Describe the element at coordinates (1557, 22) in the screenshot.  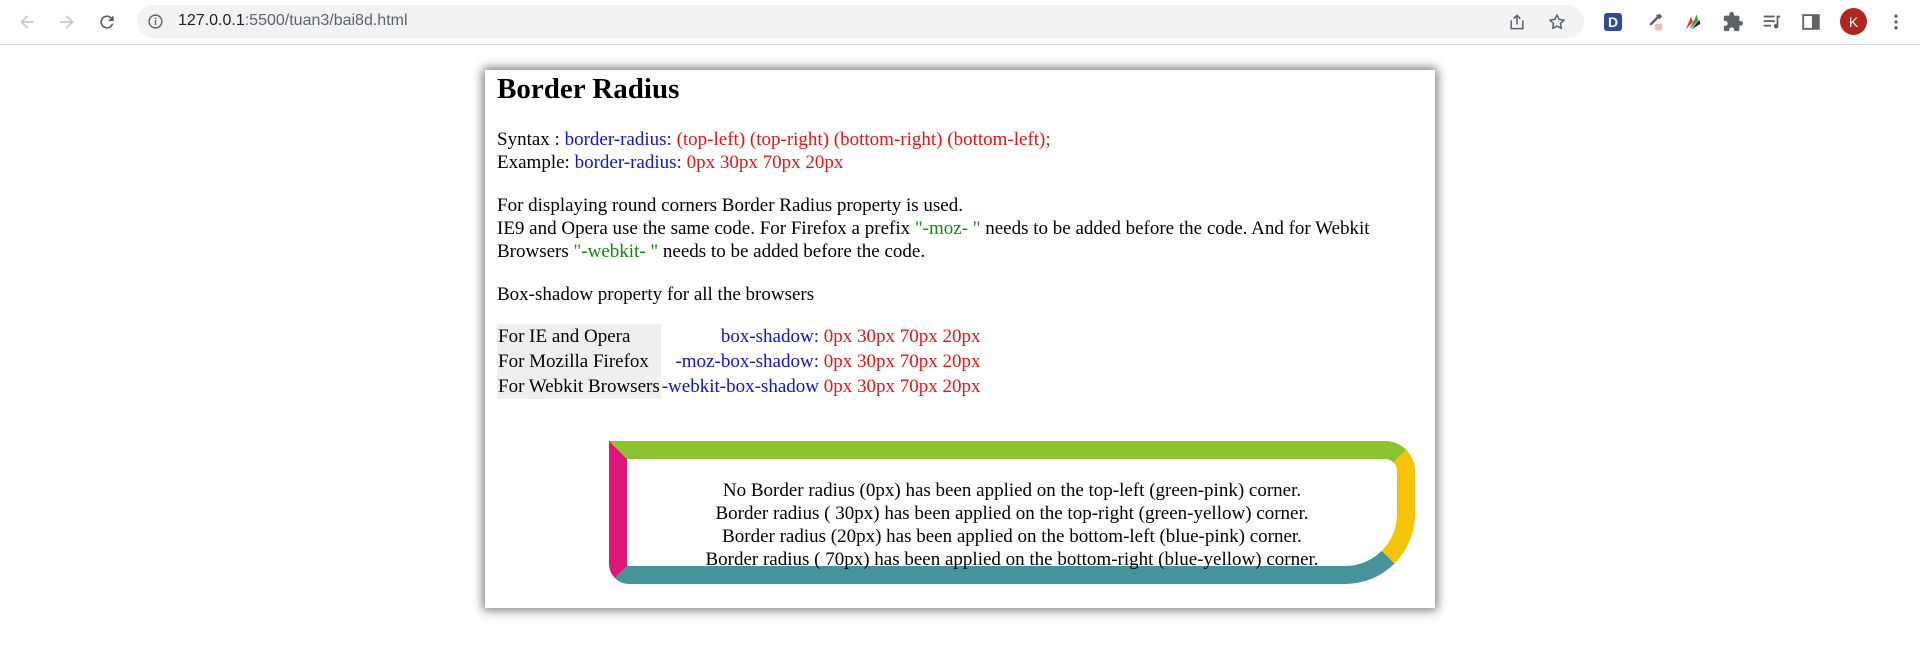
I see `bookmark-star-icon` at that location.